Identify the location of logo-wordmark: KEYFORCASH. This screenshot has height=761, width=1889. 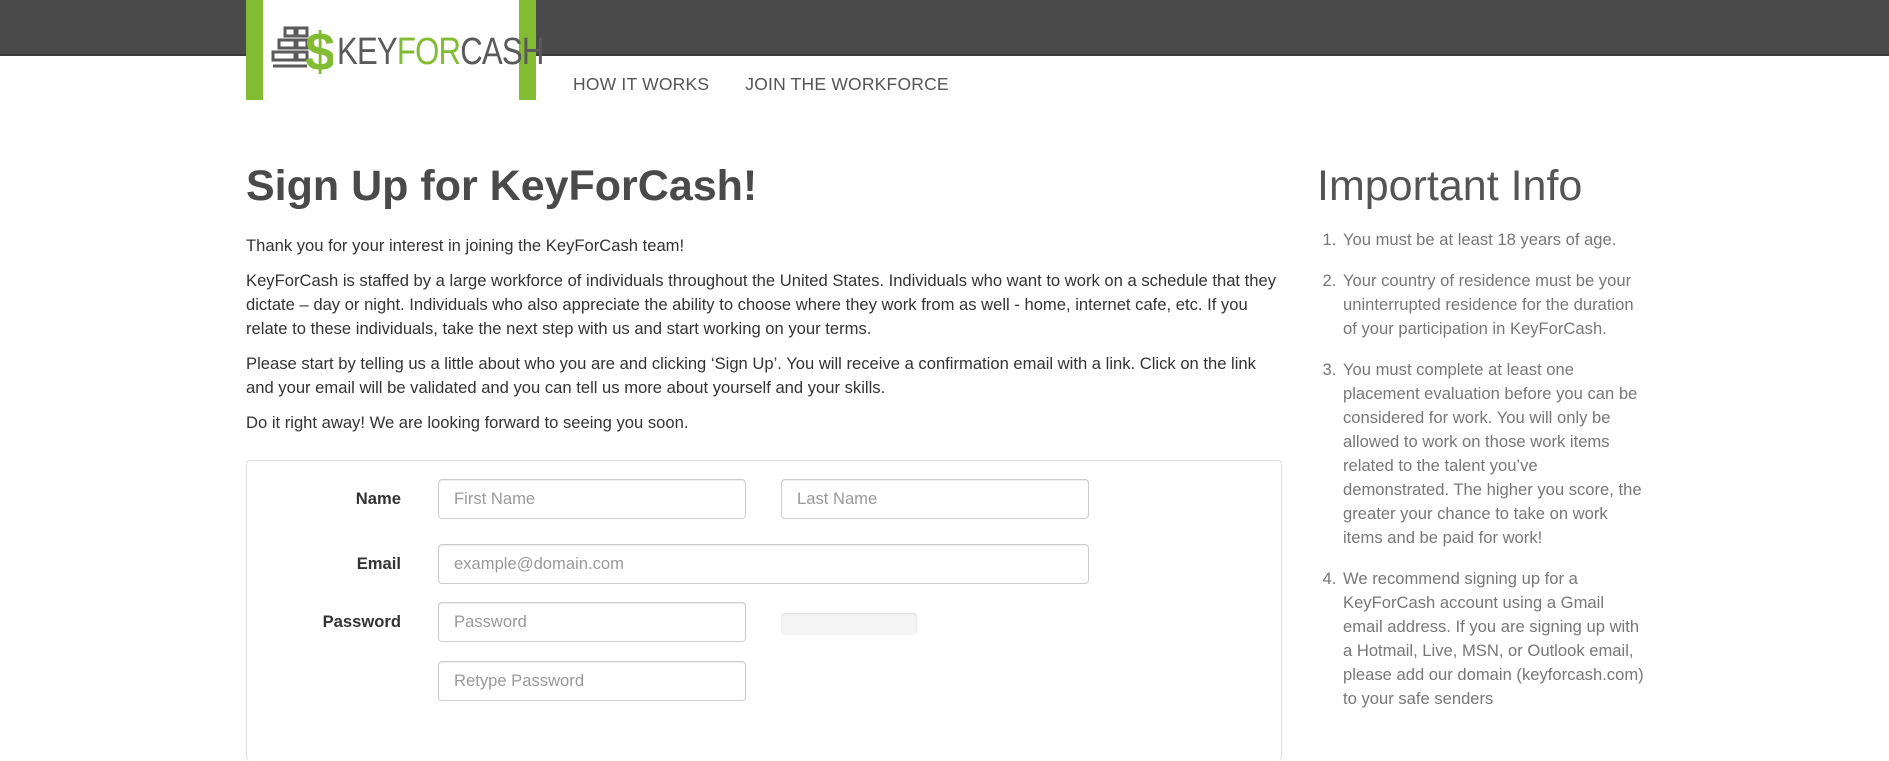
(440, 52).